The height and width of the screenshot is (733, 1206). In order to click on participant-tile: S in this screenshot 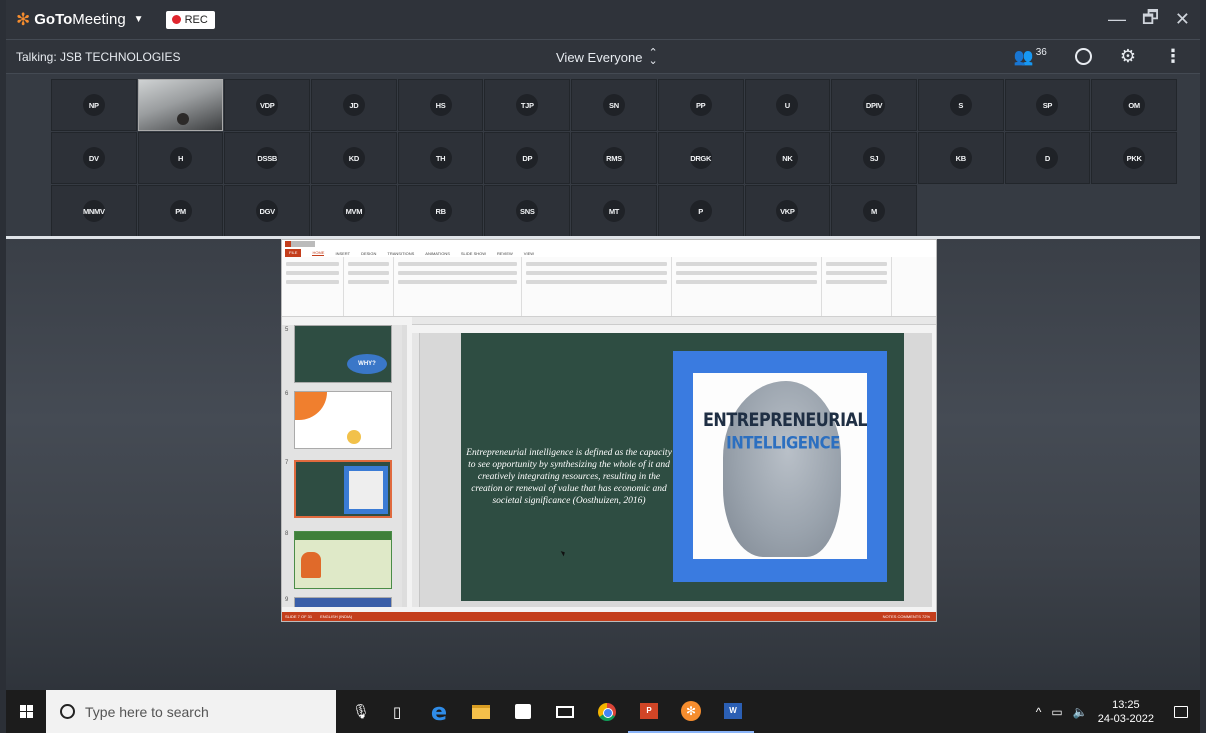, I will do `click(960, 105)`.